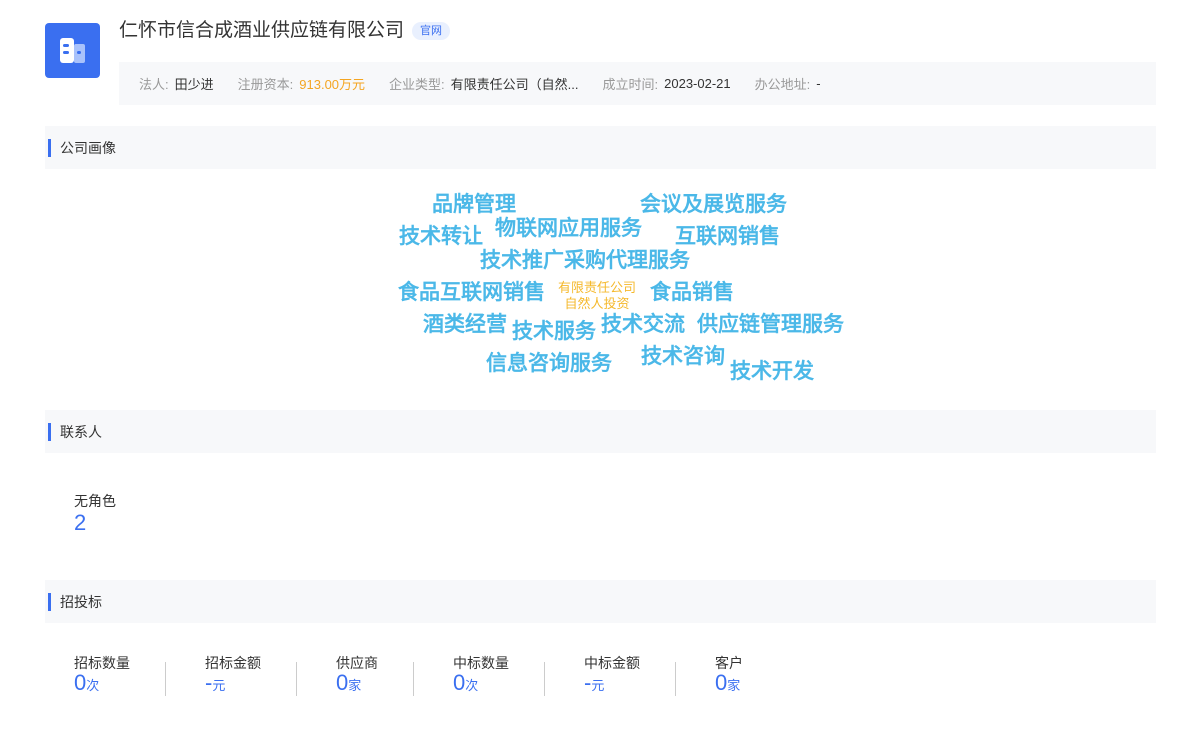 Image resolution: width=1200 pixels, height=752 pixels. What do you see at coordinates (154, 84) in the screenshot?
I see `info-label: 法人:` at bounding box center [154, 84].